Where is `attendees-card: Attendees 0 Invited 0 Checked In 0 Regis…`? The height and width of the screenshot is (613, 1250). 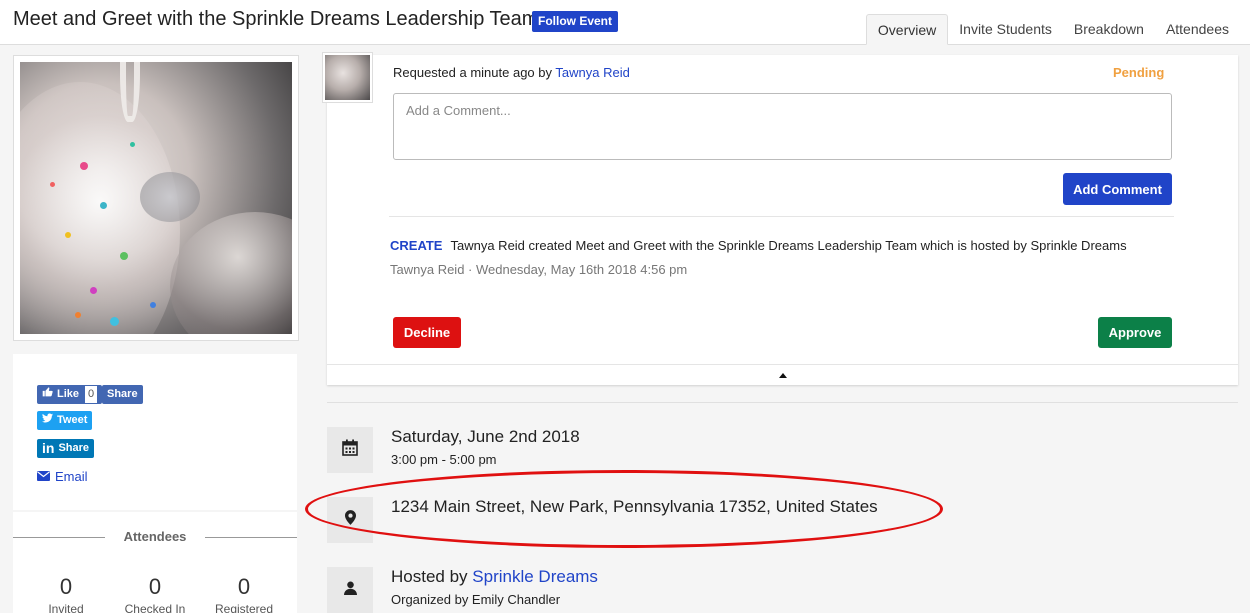 attendees-card: Attendees 0 Invited 0 Checked In 0 Regis… is located at coordinates (155, 562).